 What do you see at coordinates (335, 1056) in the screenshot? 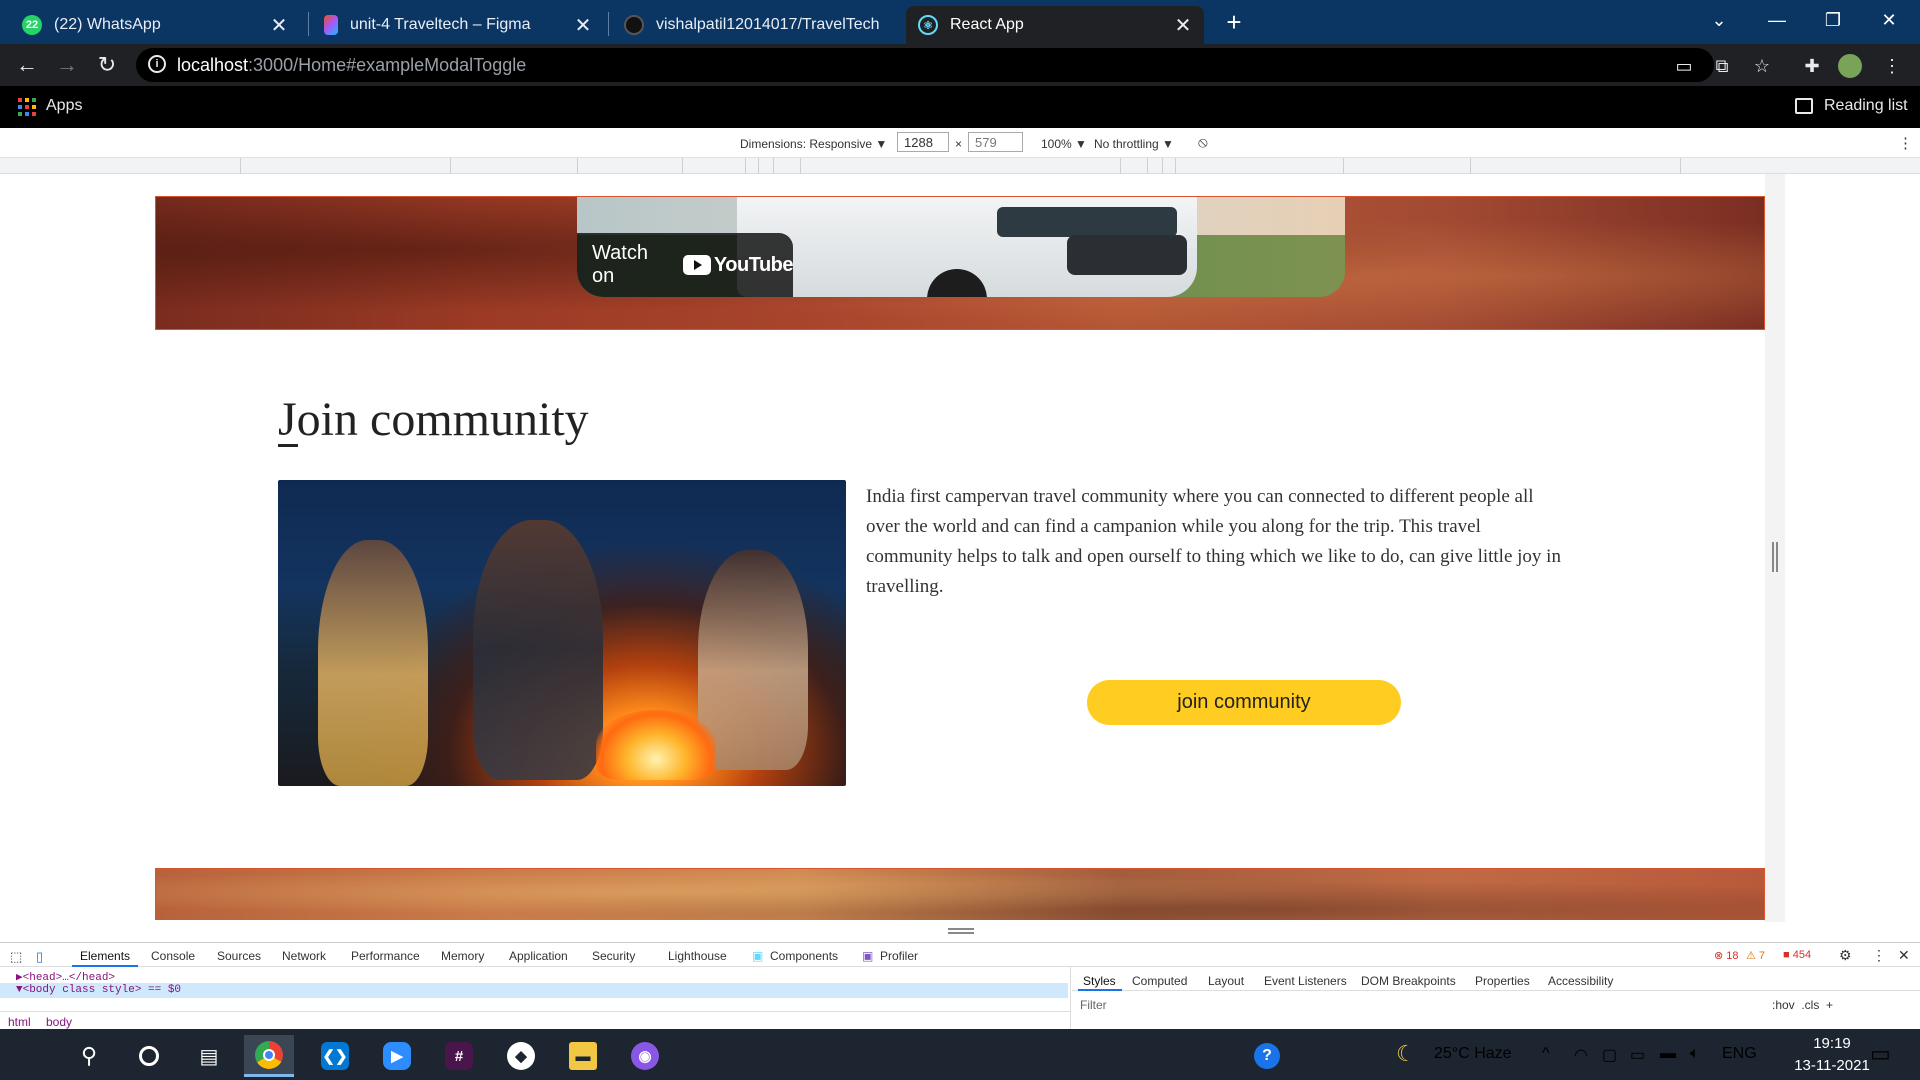
I see `taskbar-vscode: ❮❯` at bounding box center [335, 1056].